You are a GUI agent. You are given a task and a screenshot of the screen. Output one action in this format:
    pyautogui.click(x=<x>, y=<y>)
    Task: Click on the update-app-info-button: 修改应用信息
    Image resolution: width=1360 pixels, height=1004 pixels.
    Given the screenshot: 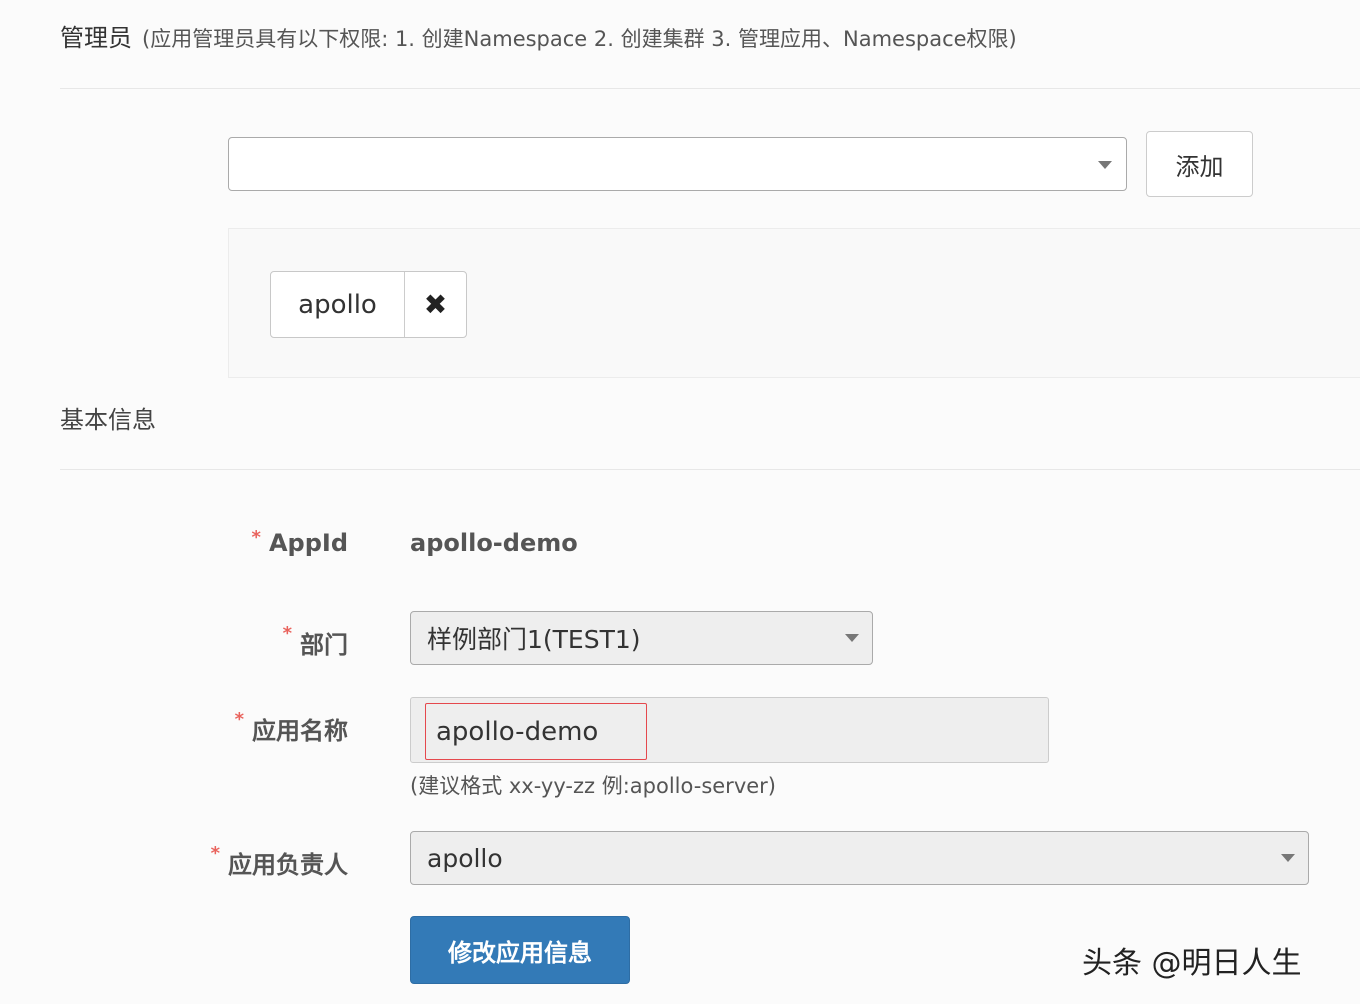 What is the action you would take?
    pyautogui.click(x=520, y=950)
    